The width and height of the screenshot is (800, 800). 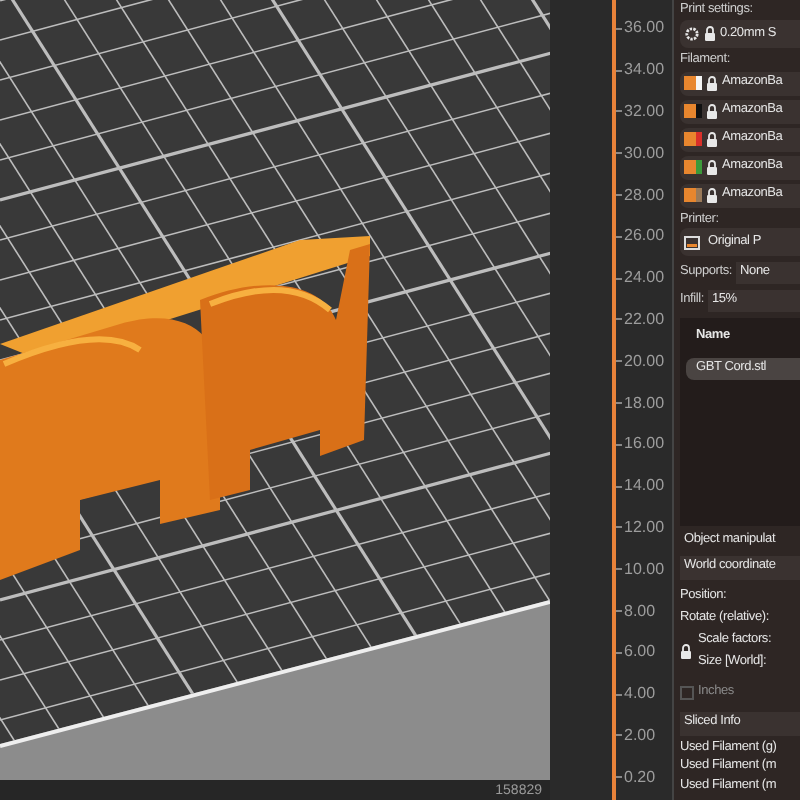 What do you see at coordinates (644, 569) in the screenshot?
I see `layer-height-label: 10.00` at bounding box center [644, 569].